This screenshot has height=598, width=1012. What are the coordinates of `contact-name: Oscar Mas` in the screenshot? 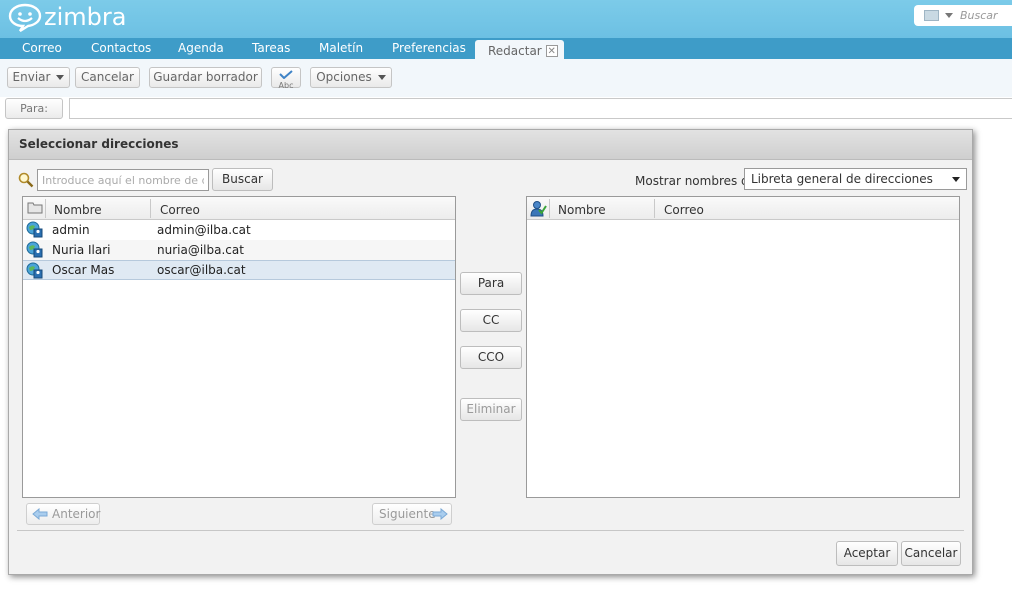 It's located at (83, 270).